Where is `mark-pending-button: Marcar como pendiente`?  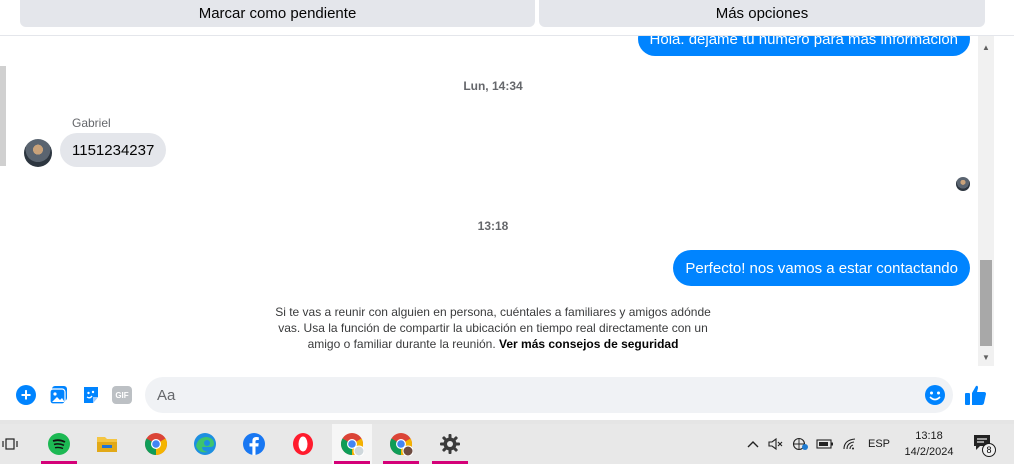
mark-pending-button: Marcar como pendiente is located at coordinates (277, 13).